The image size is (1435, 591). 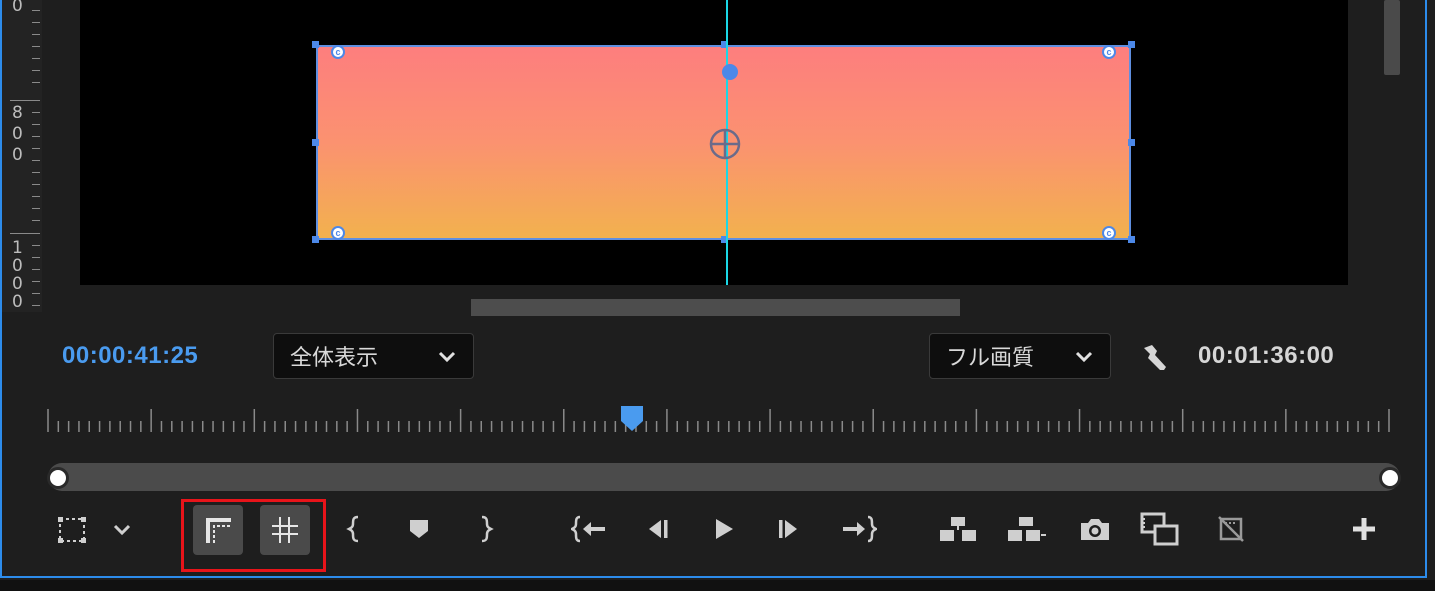 What do you see at coordinates (1266, 355) in the screenshot?
I see `sequence-duration: 00:01:36:00` at bounding box center [1266, 355].